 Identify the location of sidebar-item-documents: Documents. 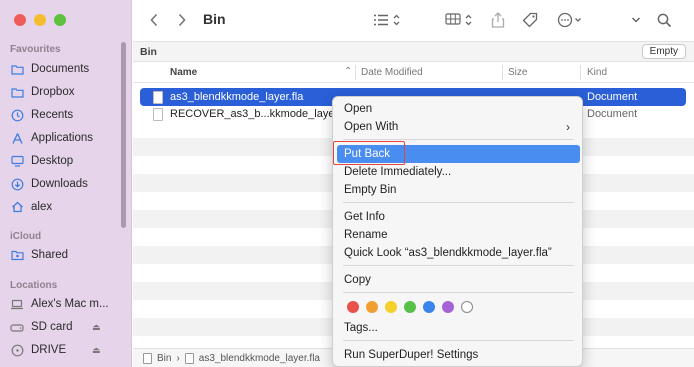
(49, 69).